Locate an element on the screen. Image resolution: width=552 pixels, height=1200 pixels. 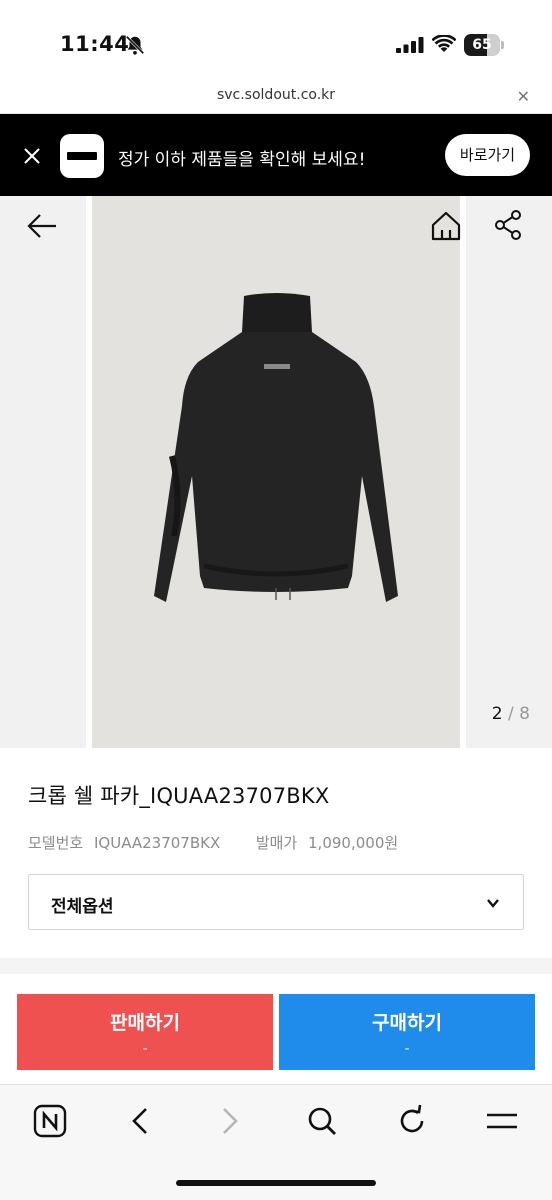
app-logo is located at coordinates (82, 156).